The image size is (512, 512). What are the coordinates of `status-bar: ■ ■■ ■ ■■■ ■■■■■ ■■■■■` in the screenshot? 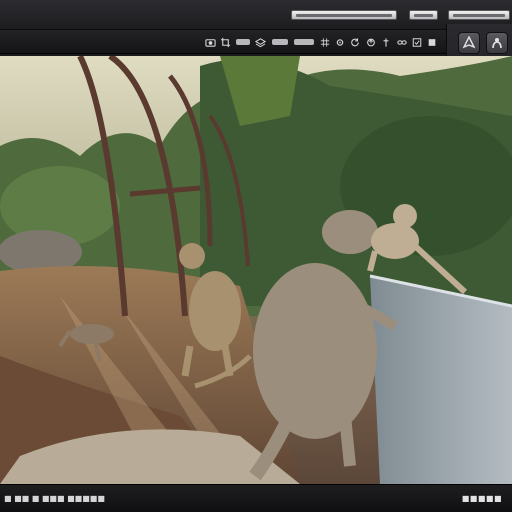 It's located at (256, 498).